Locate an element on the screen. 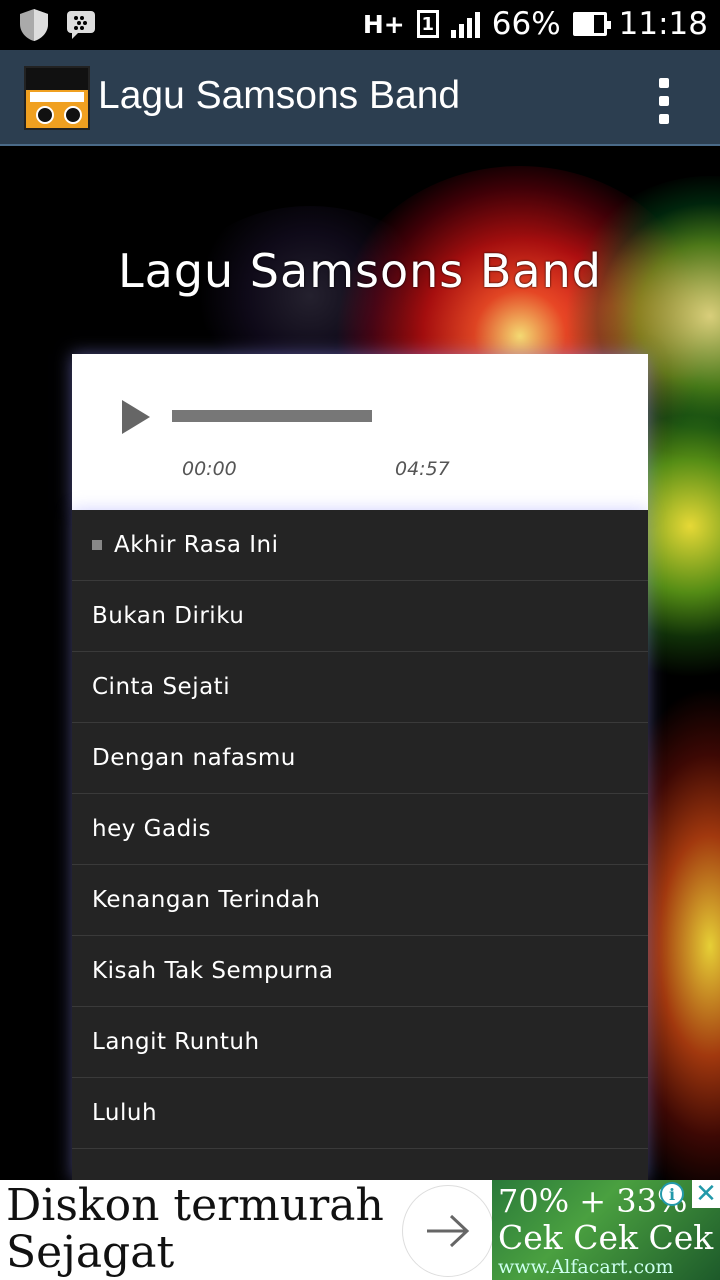  ad-close-icon: ✕ is located at coordinates (706, 1194).